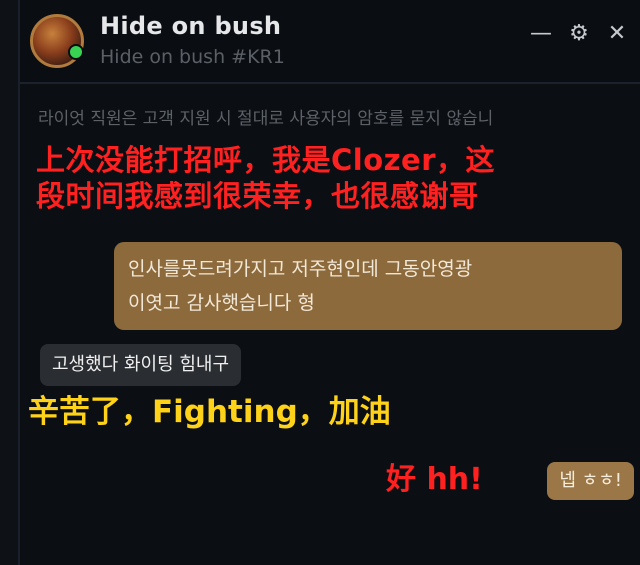 The image size is (640, 565). I want to click on window-controls: — ⚙ ✕, so click(579, 33).